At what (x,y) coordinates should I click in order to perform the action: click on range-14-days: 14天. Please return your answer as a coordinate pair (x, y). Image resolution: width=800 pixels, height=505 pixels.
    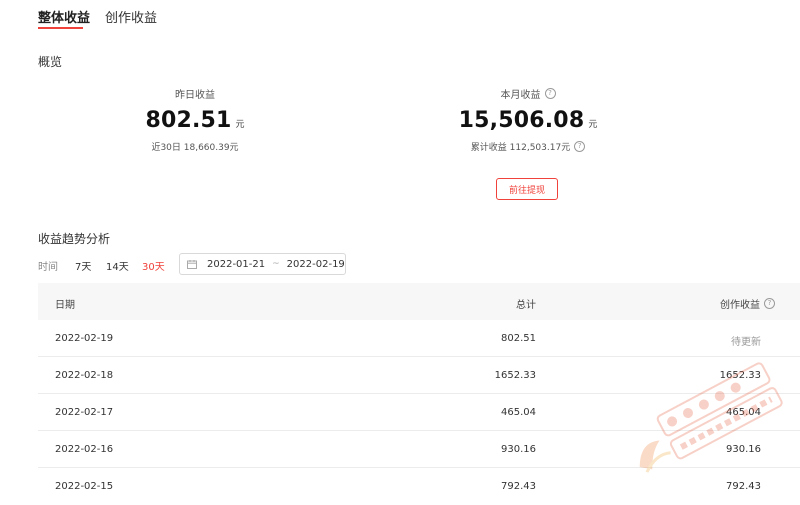
    Looking at the image, I should click on (117, 265).